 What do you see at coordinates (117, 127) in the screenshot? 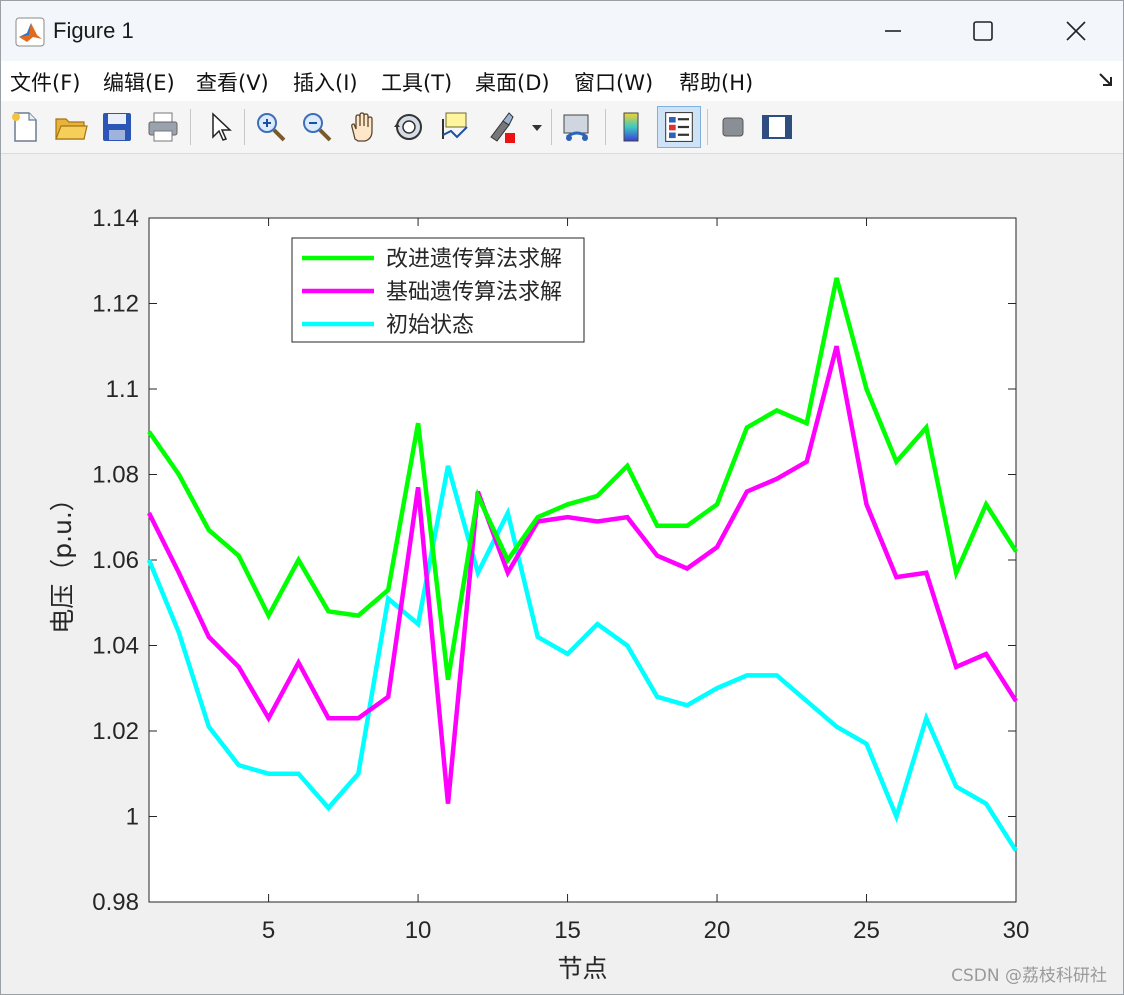
I see `save-icon` at bounding box center [117, 127].